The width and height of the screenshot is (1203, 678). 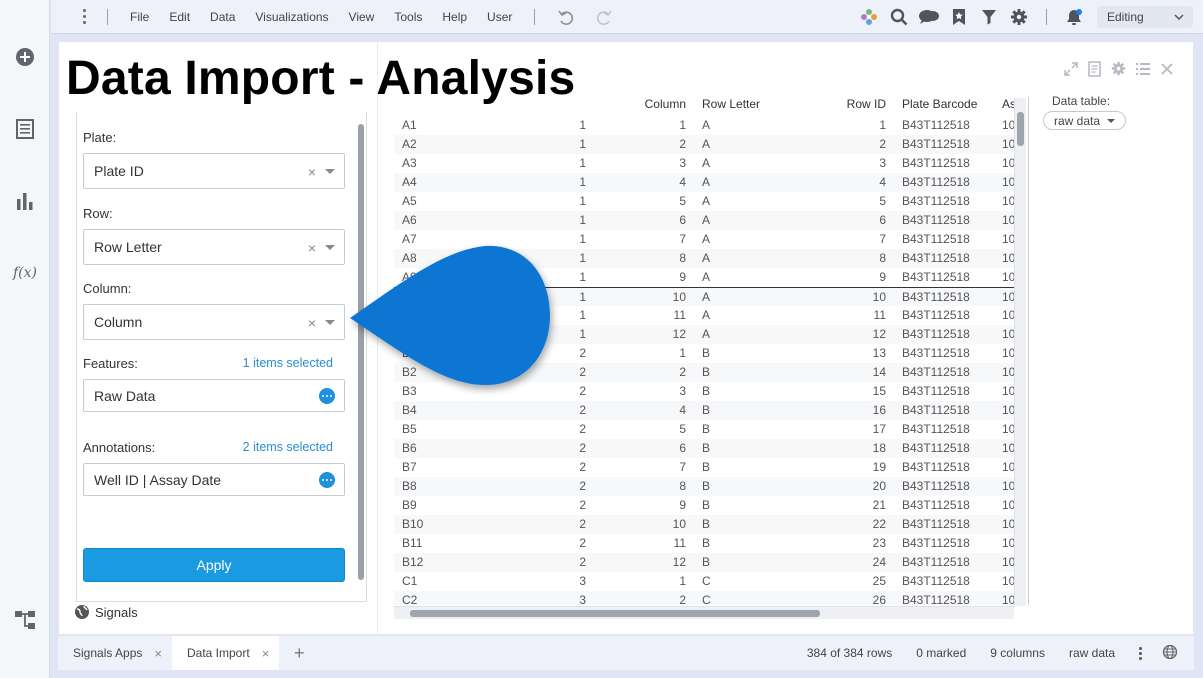 I want to click on table-row: B11 2 11 B 23 B43T112518 10, so click(x=704, y=543).